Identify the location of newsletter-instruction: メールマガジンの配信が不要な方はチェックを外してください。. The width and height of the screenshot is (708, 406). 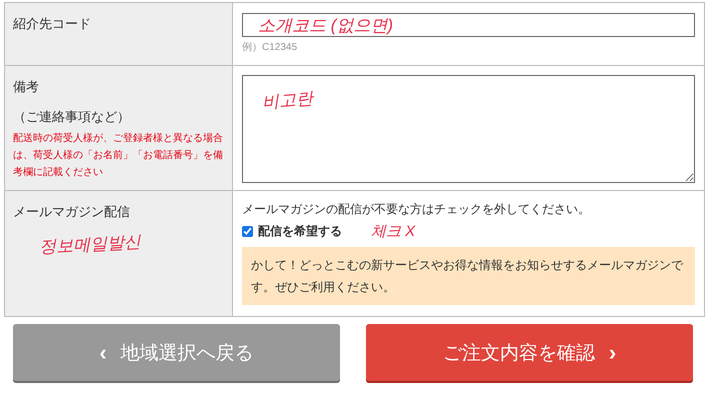
(416, 209).